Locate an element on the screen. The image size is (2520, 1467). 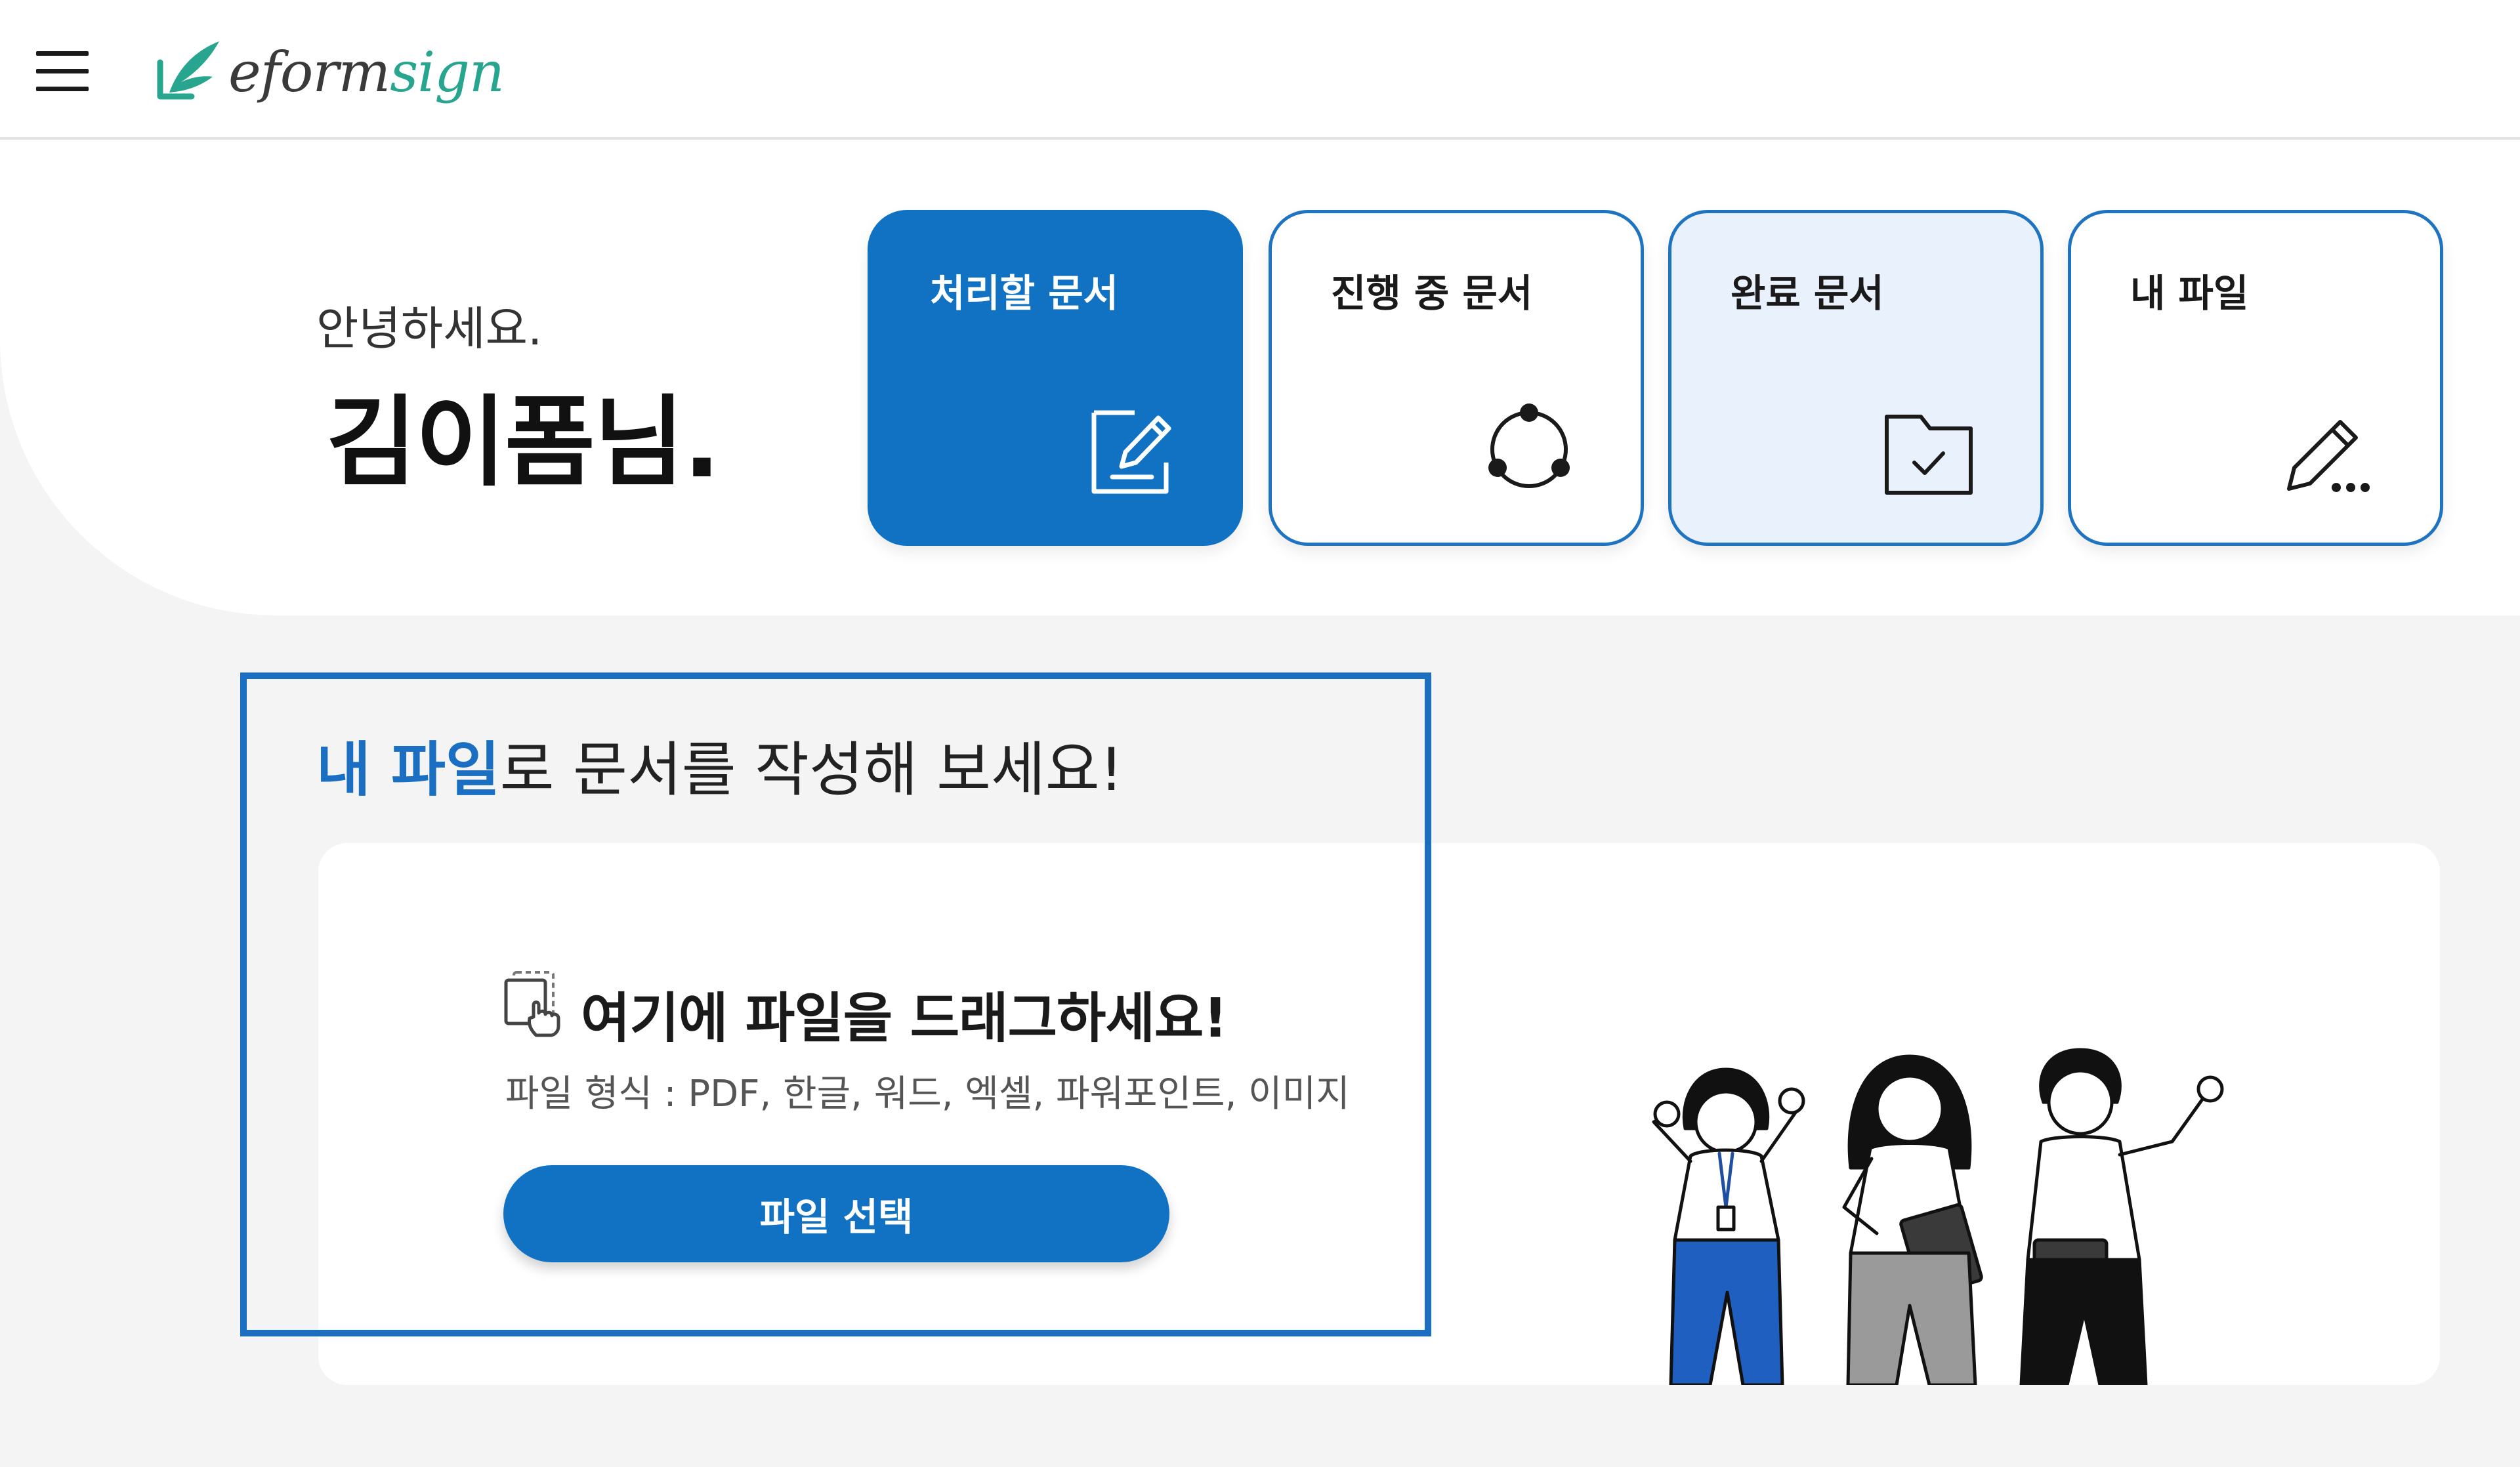
people-illustration is located at coordinates (1938, 1216).